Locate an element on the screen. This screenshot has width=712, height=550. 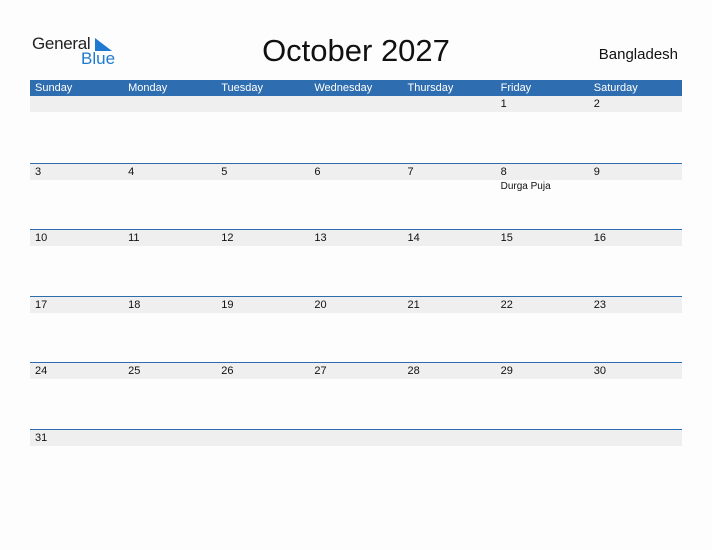
day-cell: 3 is located at coordinates (77, 196).